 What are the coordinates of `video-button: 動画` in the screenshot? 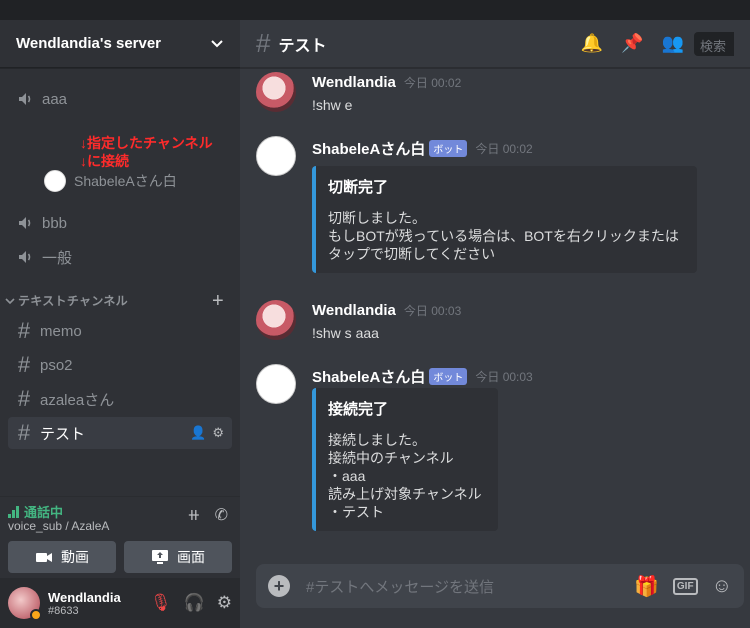 It's located at (62, 557).